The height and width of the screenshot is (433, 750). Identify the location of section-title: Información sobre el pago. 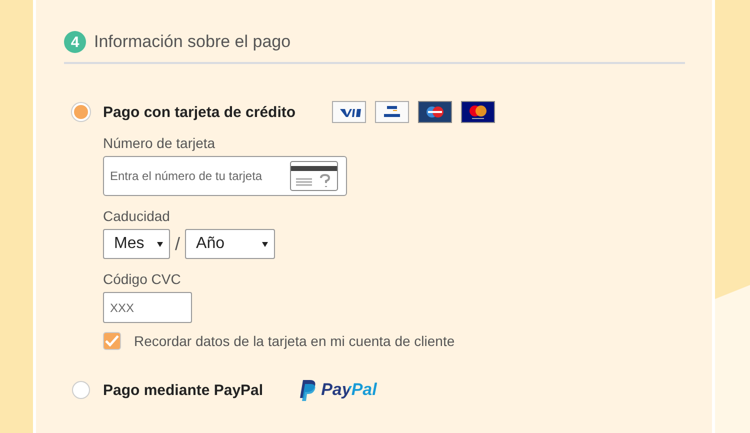
(192, 42).